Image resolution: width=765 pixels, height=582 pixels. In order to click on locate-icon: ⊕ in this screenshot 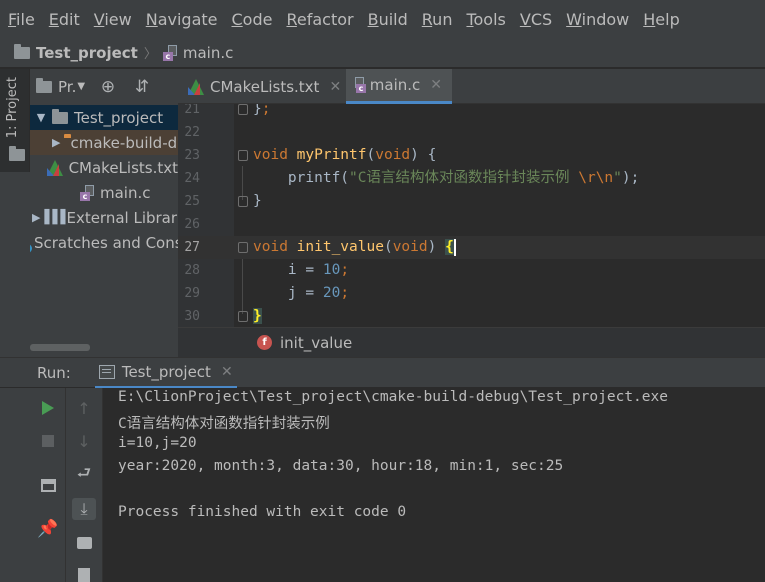, I will do `click(108, 87)`.